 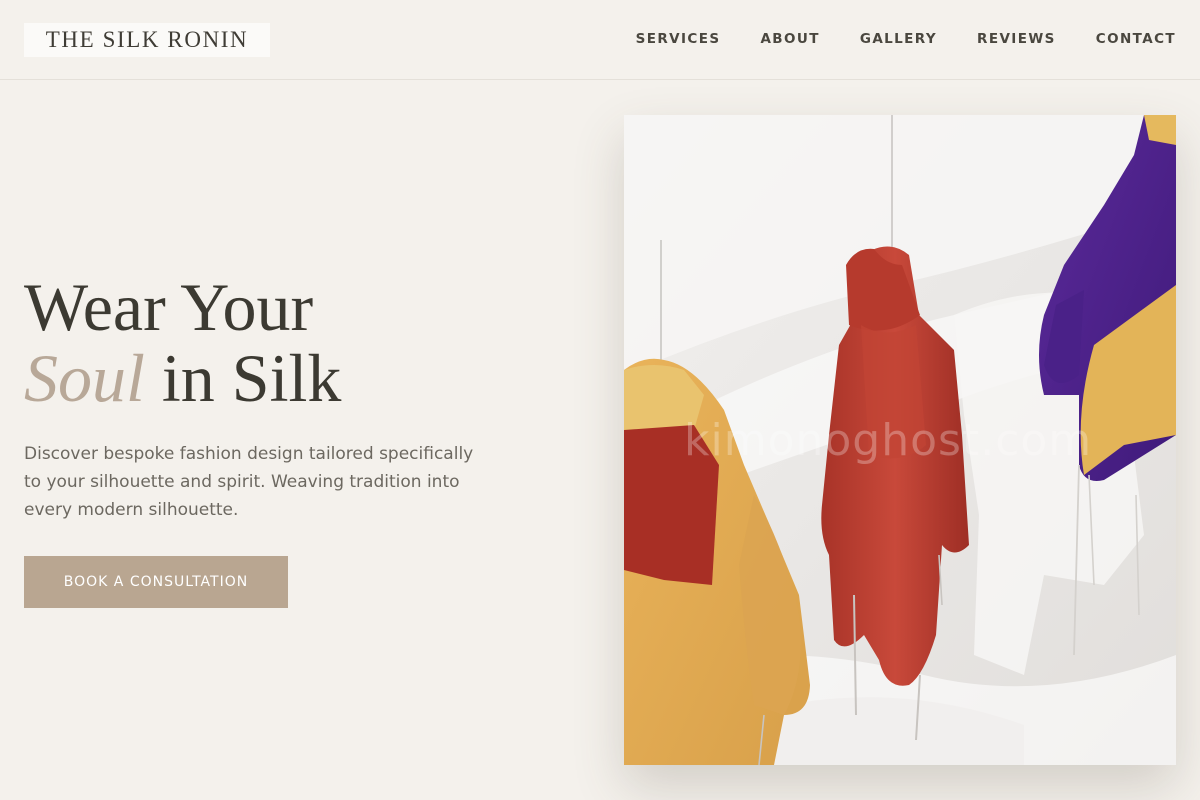 What do you see at coordinates (898, 39) in the screenshot?
I see `nav-link-gallery: GALLERY` at bounding box center [898, 39].